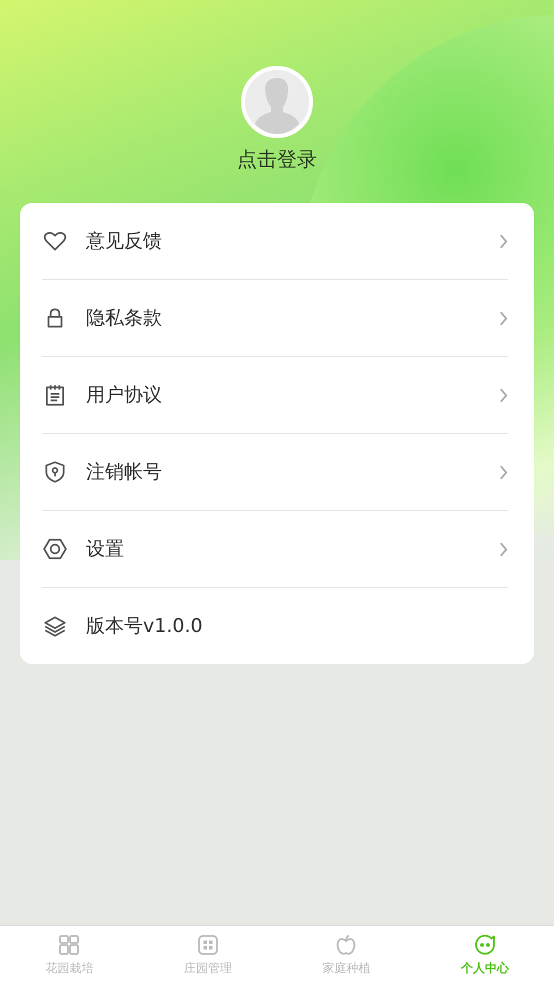  I want to click on login-link: 点击登录, so click(277, 159).